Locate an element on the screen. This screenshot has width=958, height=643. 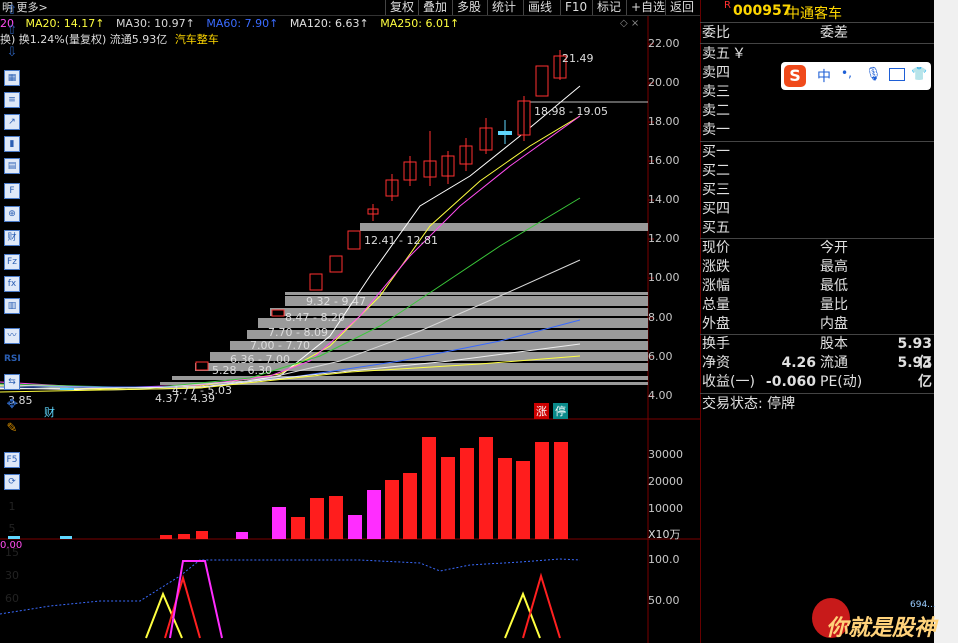
right-sidebar is located at coordinates (946, 321).